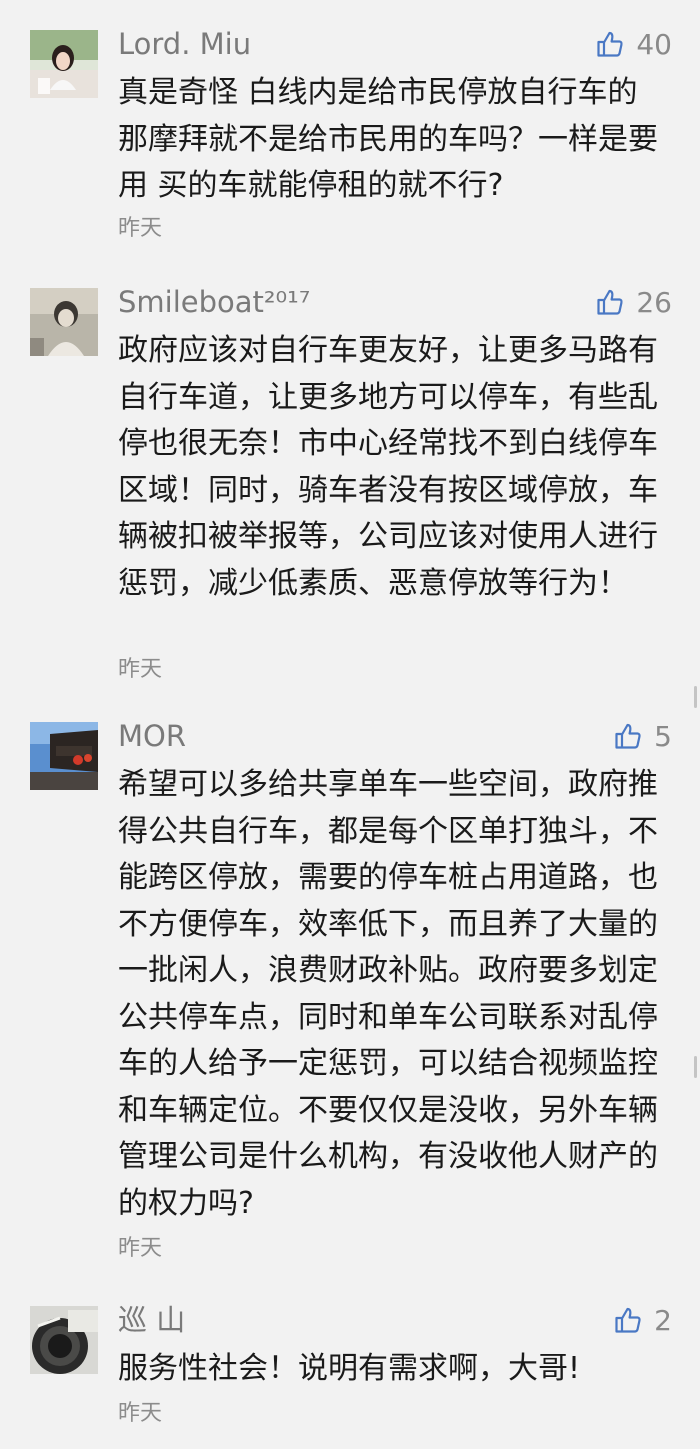 The width and height of the screenshot is (700, 1449). What do you see at coordinates (151, 1320) in the screenshot?
I see `username: 巡 山` at bounding box center [151, 1320].